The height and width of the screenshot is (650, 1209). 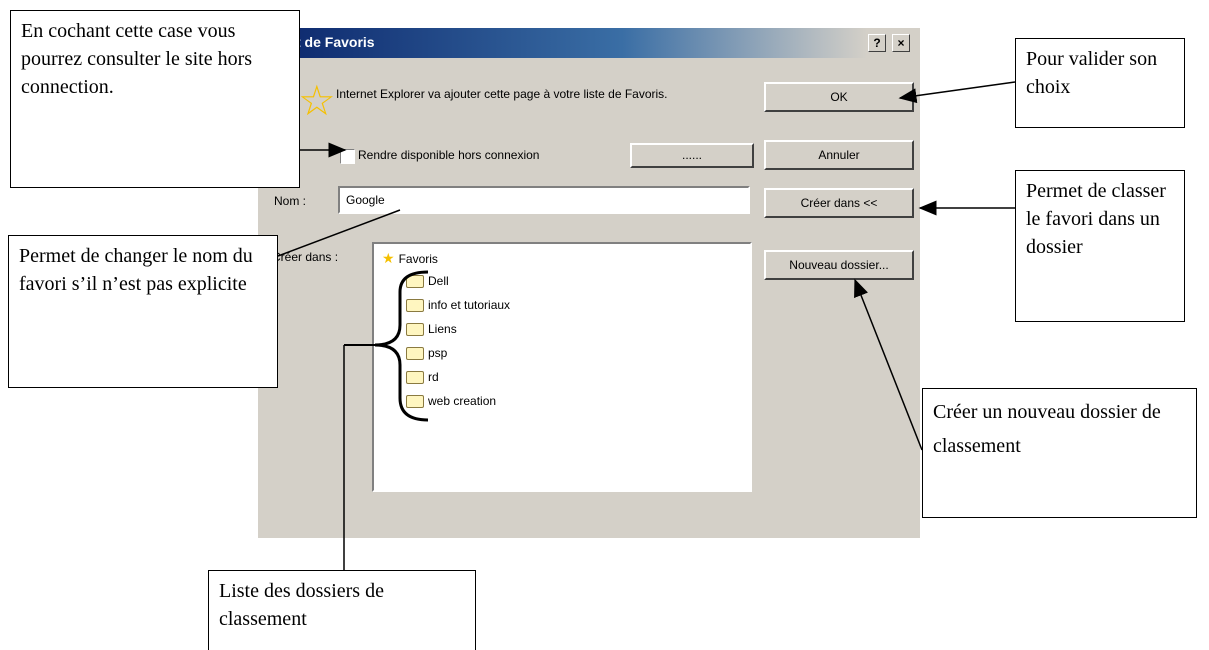 I want to click on favorites-star-icon: ☆, so click(x=317, y=100).